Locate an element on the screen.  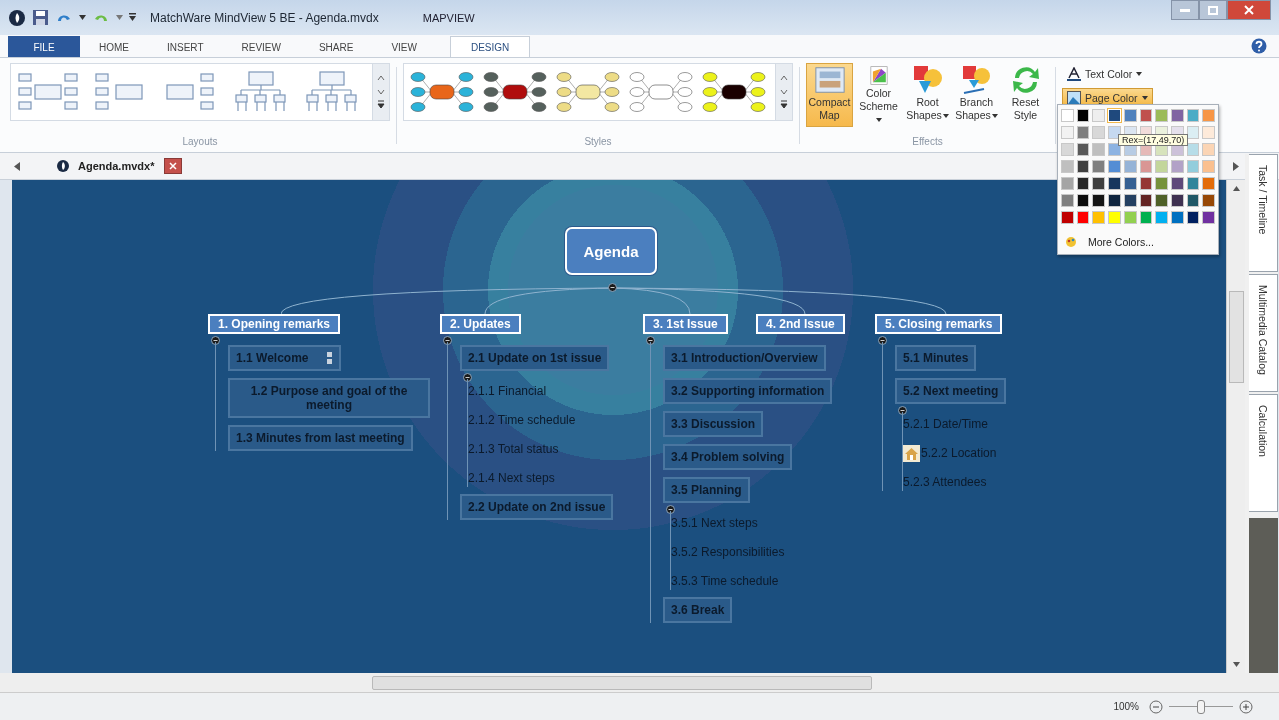
topic-box: 1.2 Purpose and goal of the meeting is located at coordinates (329, 398).